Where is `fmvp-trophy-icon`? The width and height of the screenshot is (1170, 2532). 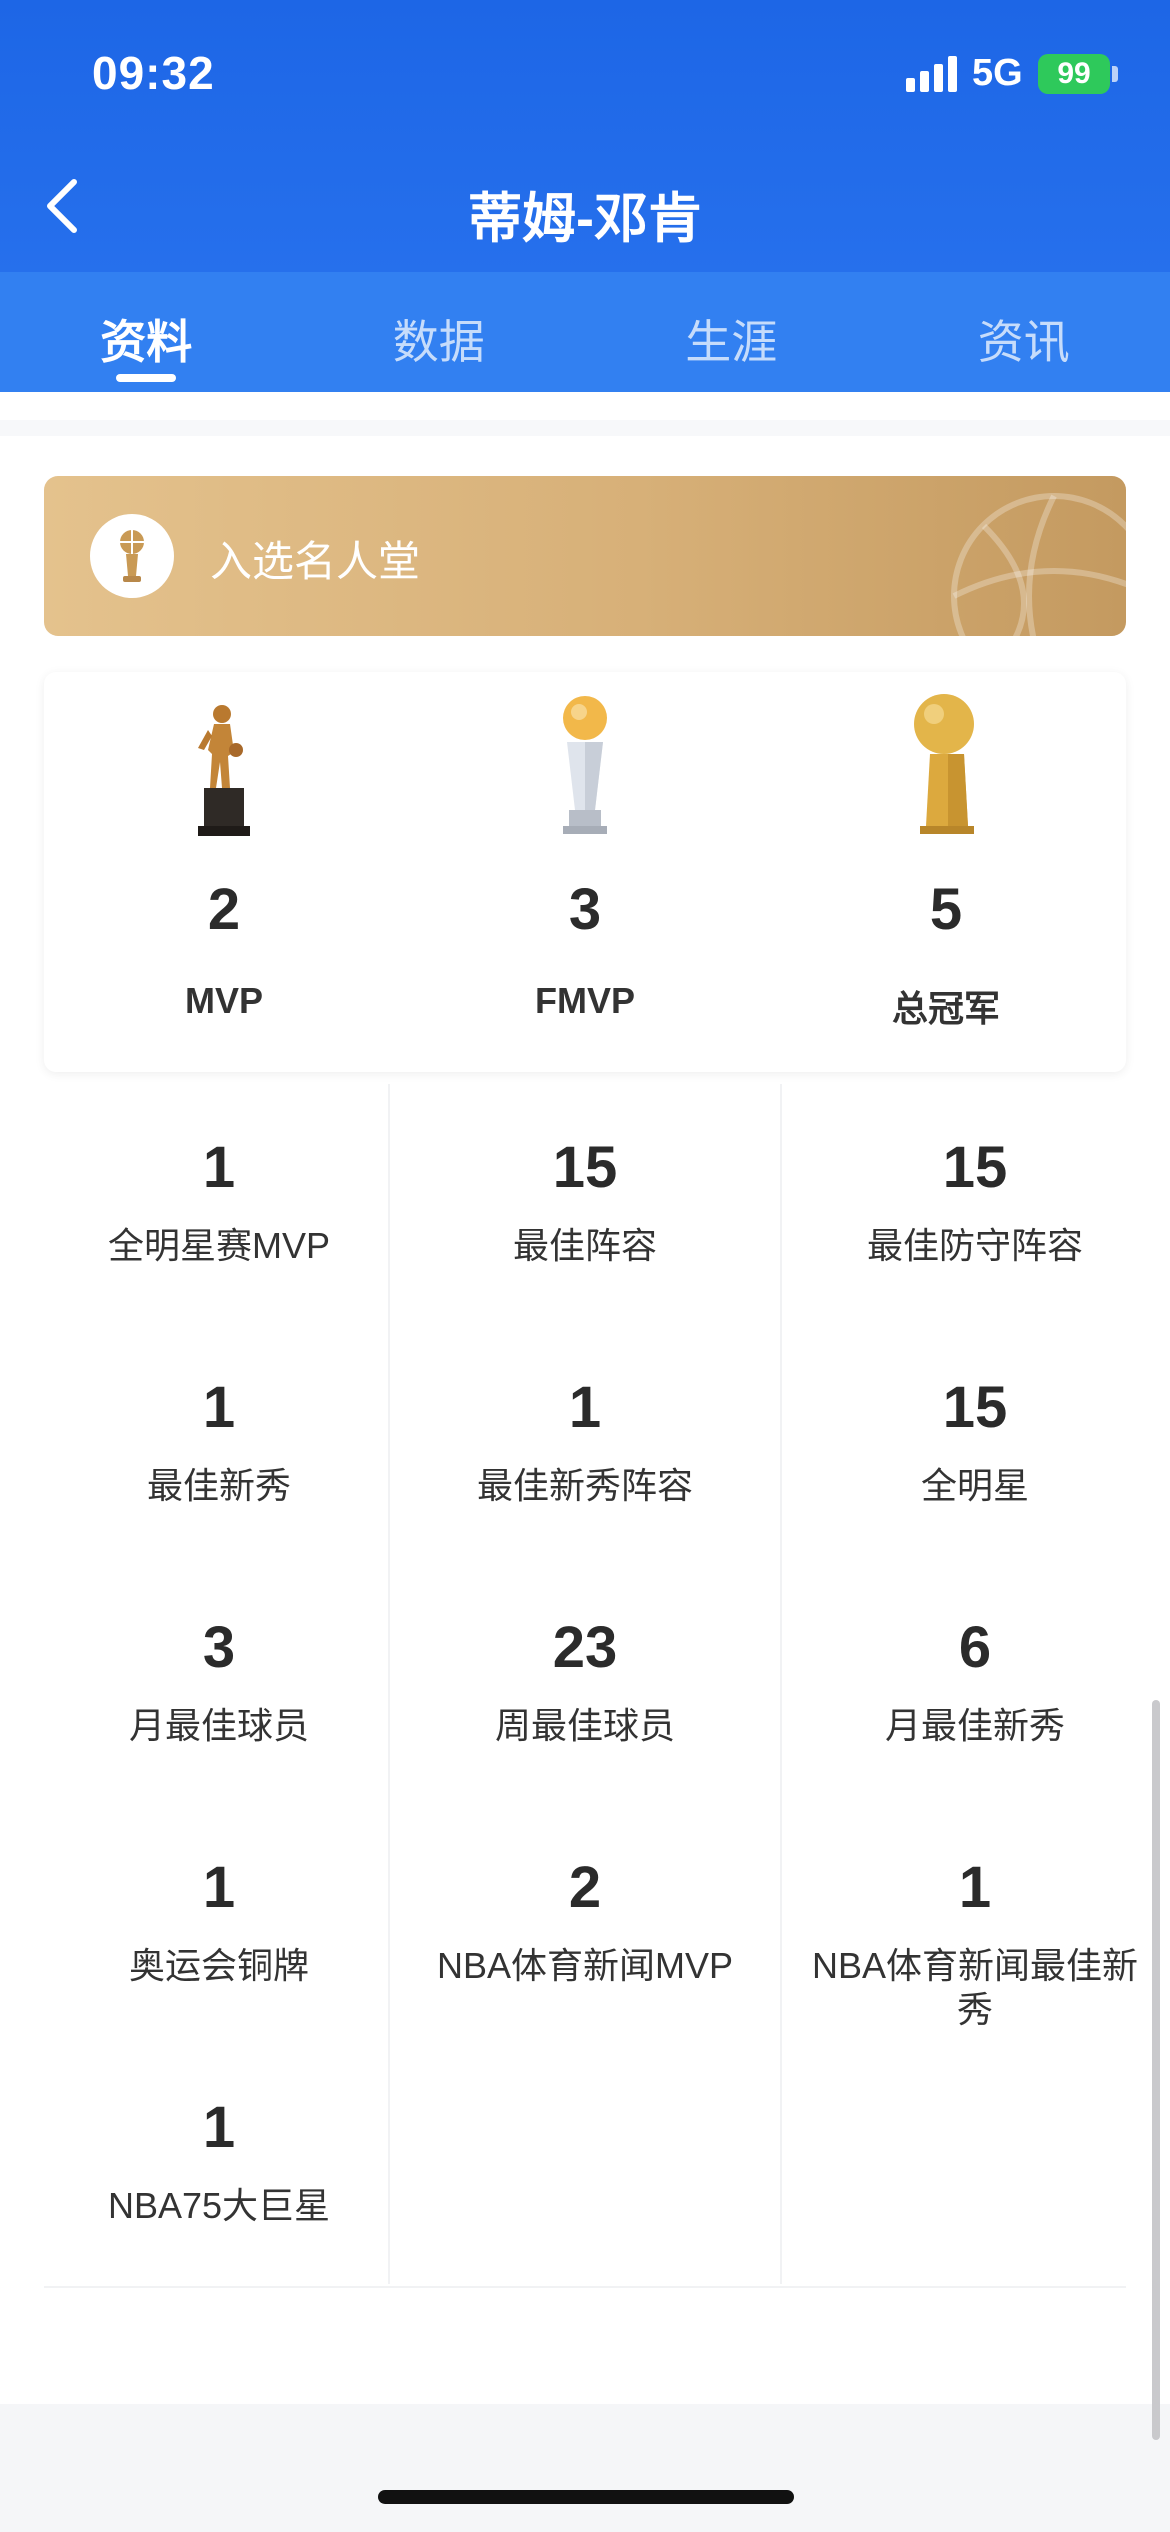
fmvp-trophy-icon is located at coordinates (585, 765).